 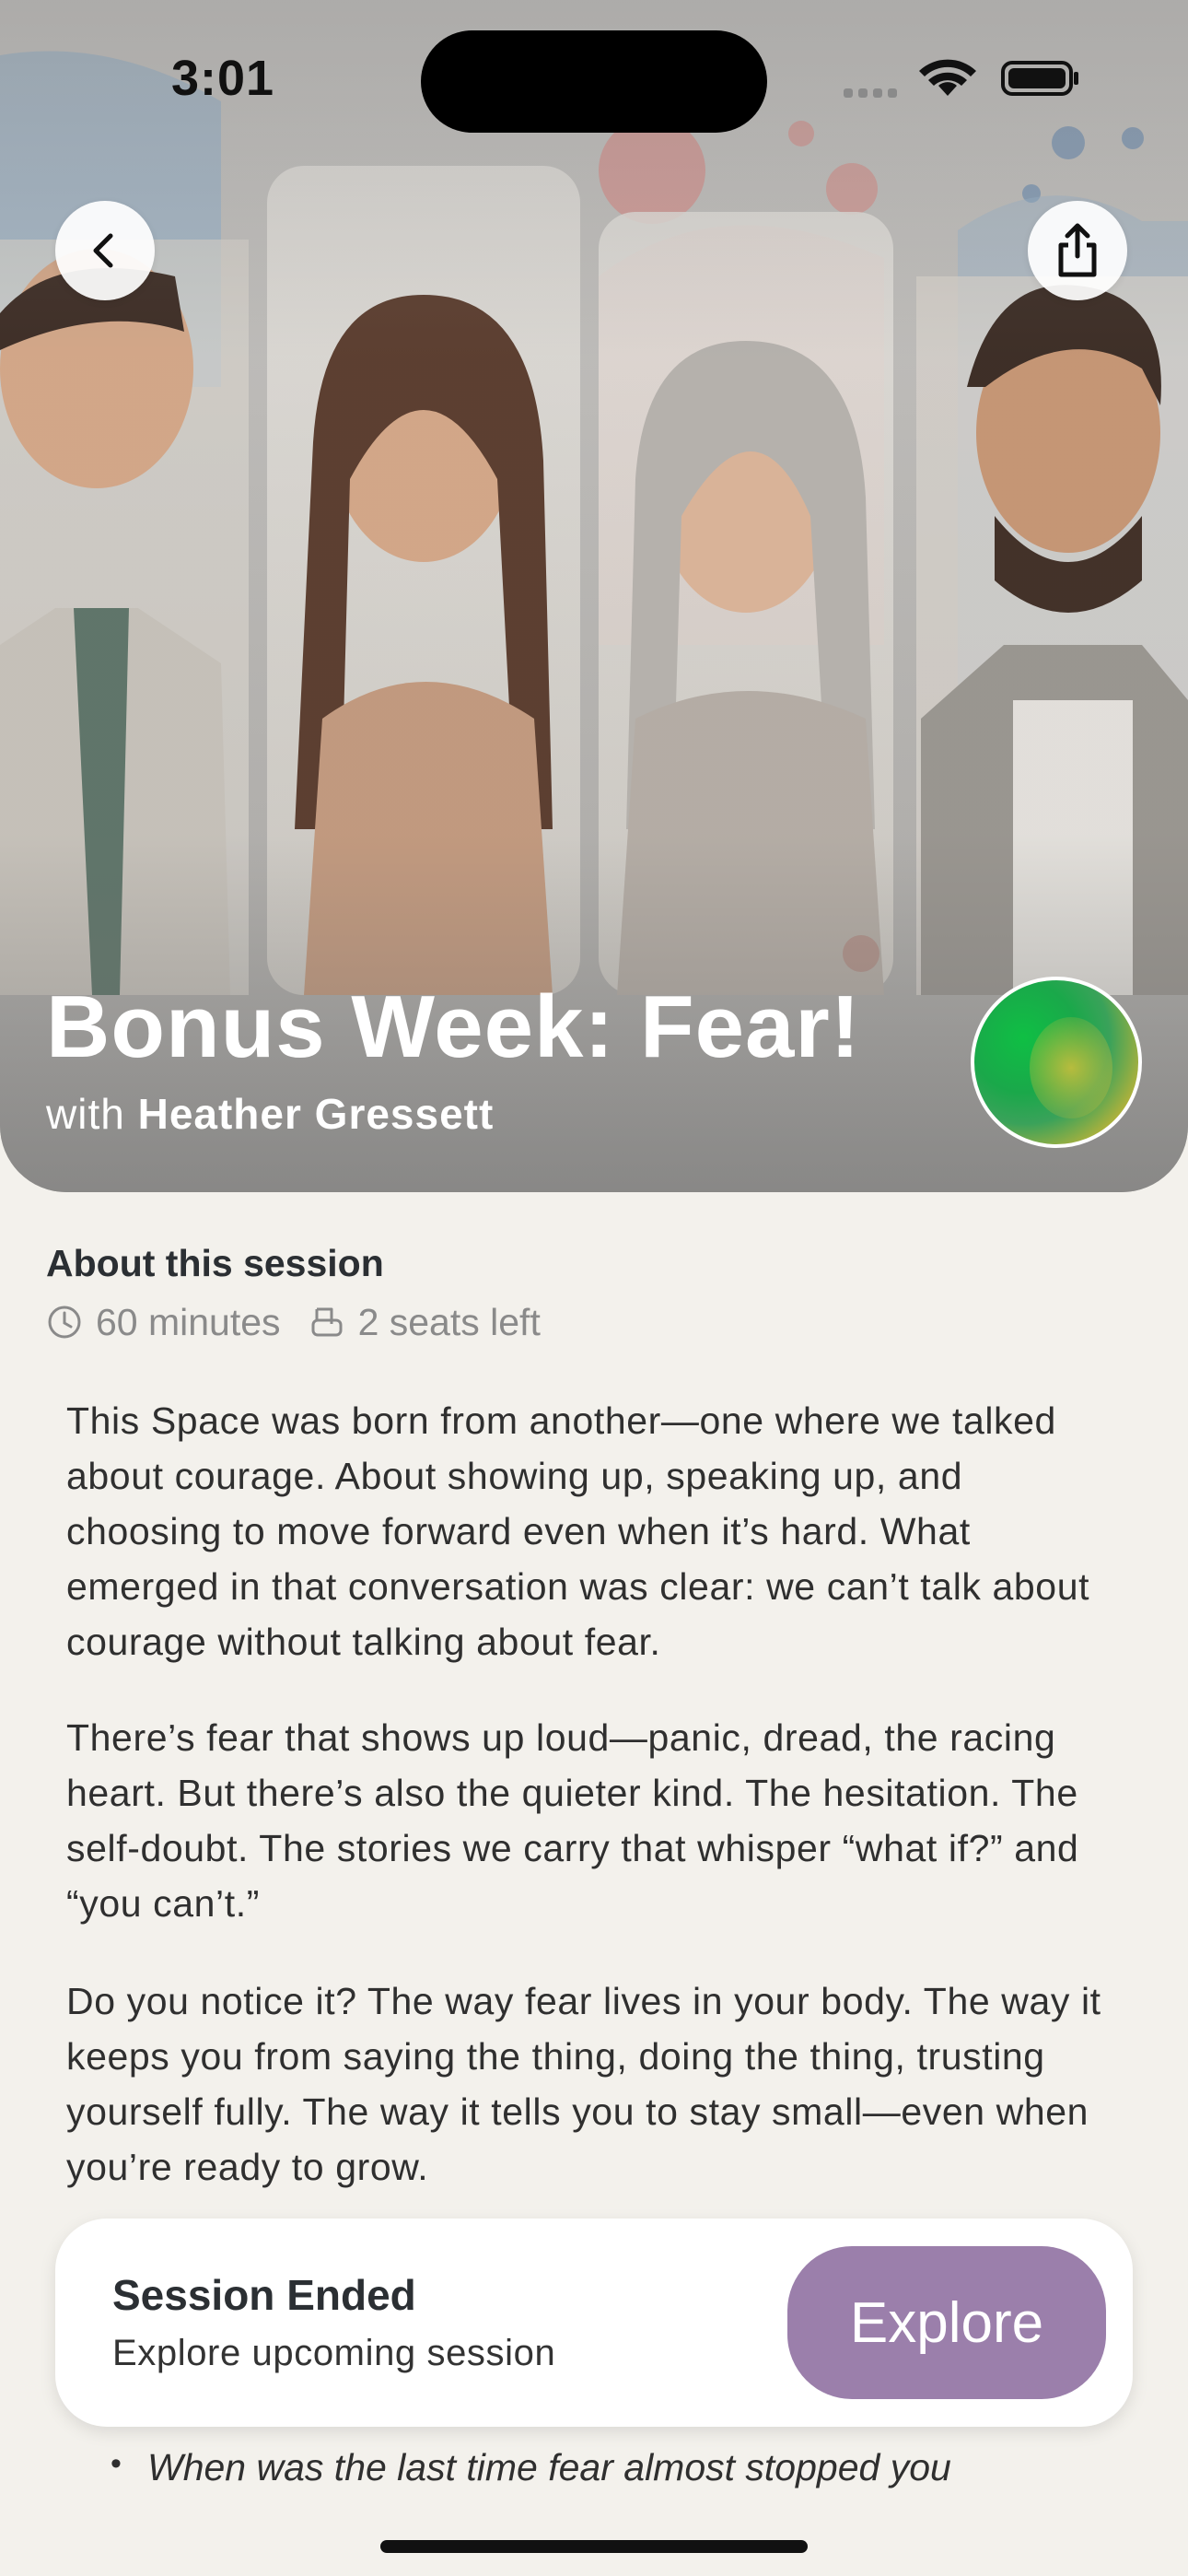 What do you see at coordinates (223, 78) in the screenshot?
I see `status-time: 3:01` at bounding box center [223, 78].